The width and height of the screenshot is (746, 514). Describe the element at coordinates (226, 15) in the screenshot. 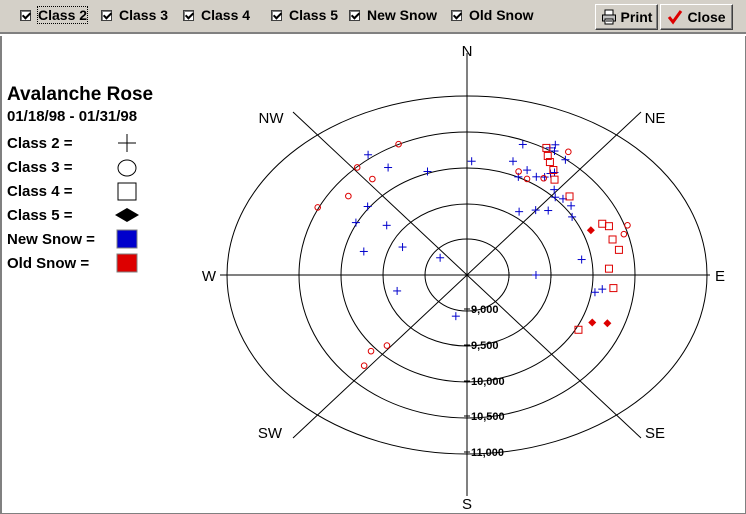

I see `class-4-label: Class 4` at that location.